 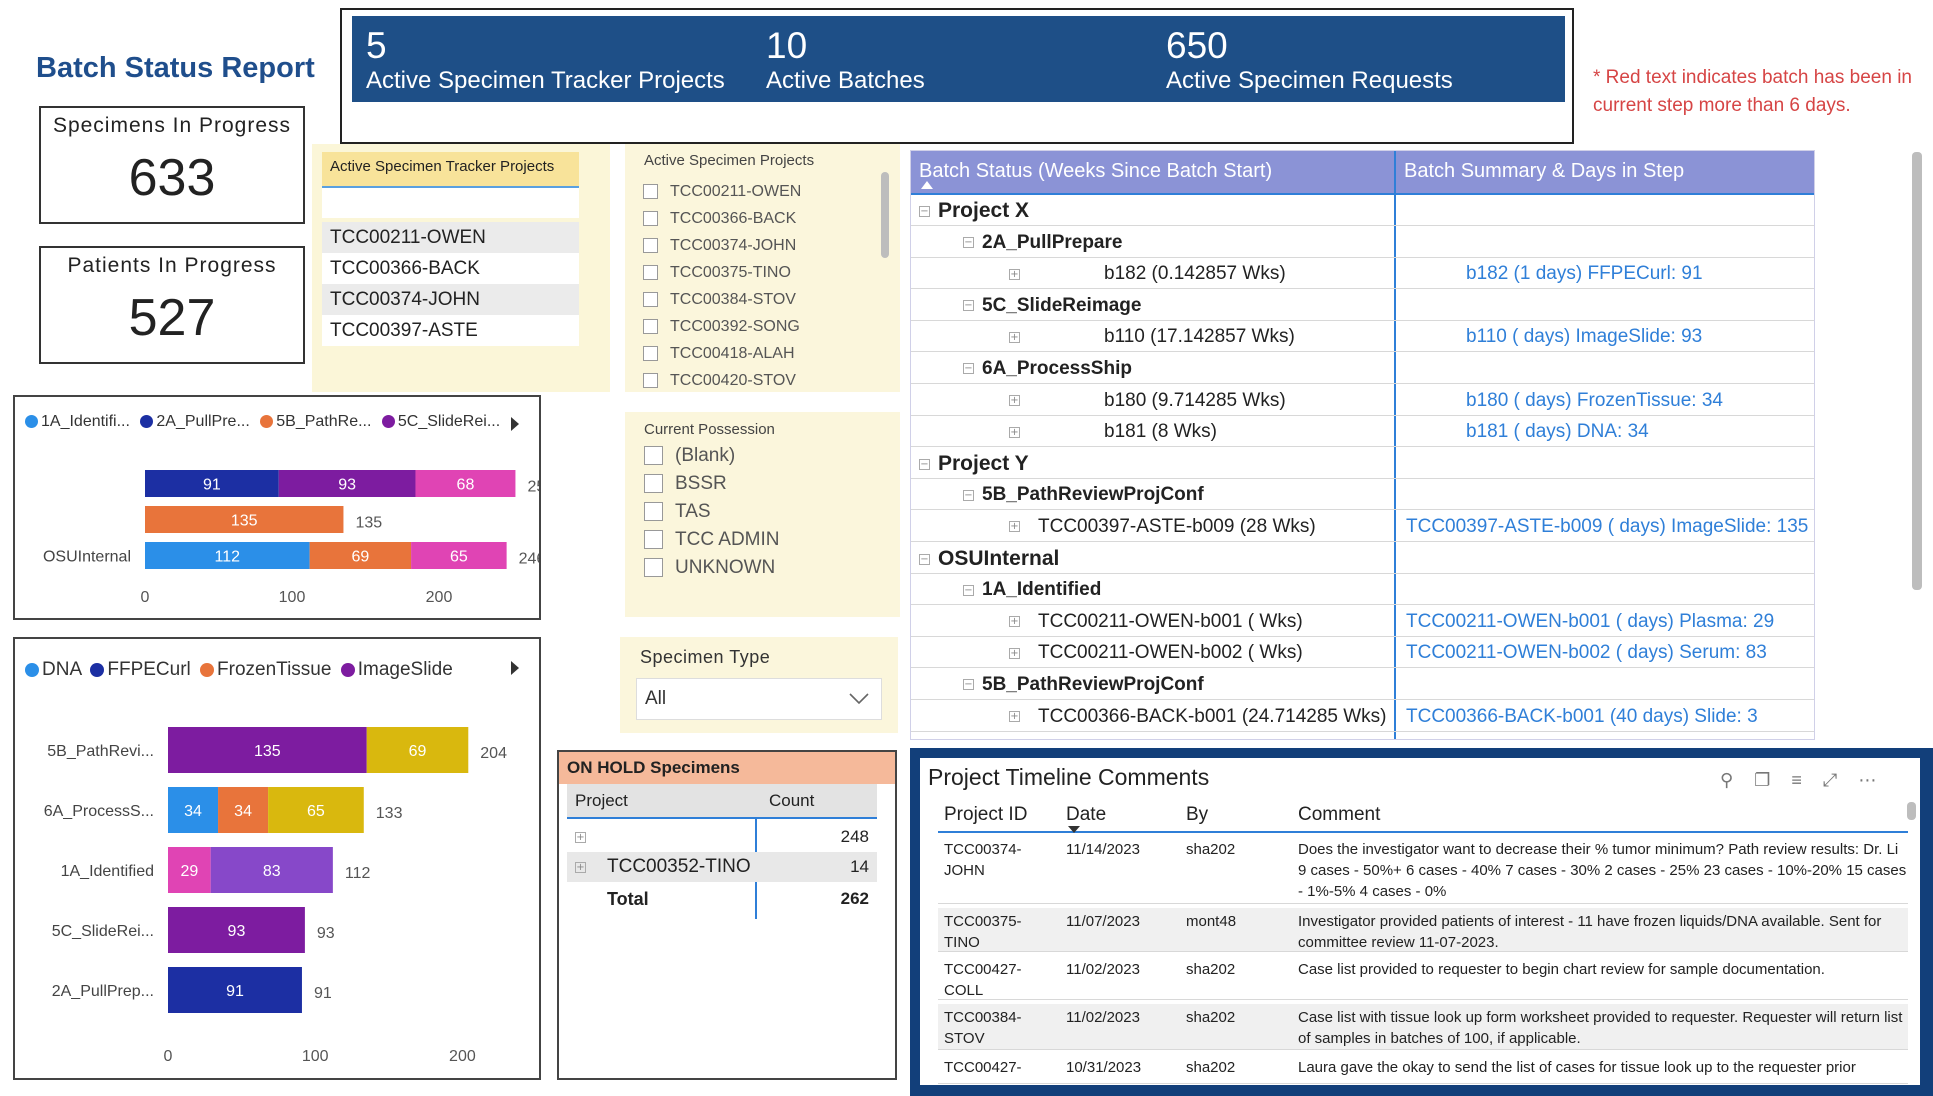 I want to click on project-option: TCC00384-STOV, so click(x=722, y=299).